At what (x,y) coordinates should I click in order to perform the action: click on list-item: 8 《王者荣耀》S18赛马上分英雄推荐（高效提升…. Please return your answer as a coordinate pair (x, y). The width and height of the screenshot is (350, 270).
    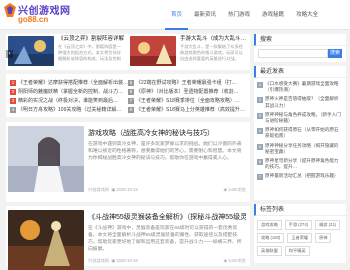
    Looking at the image, I should click on (187, 109).